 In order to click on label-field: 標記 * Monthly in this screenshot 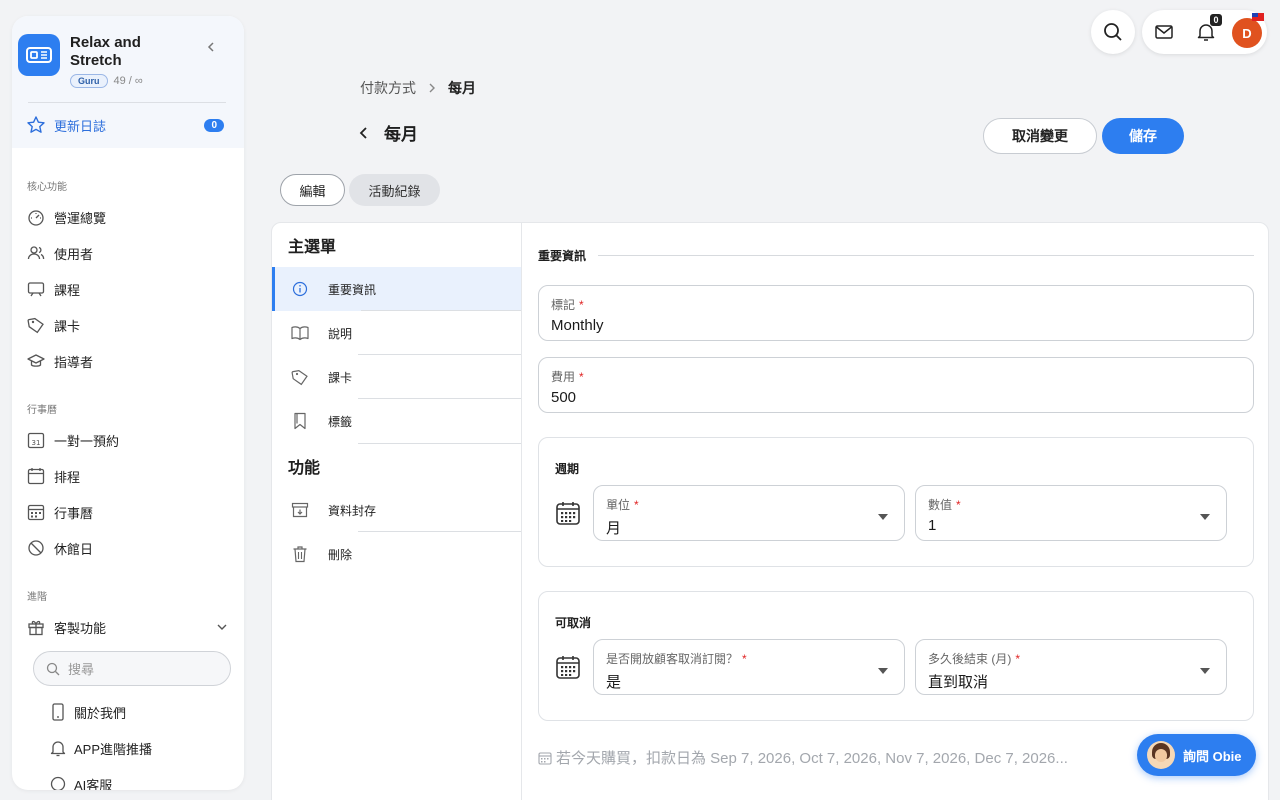, I will do `click(896, 313)`.